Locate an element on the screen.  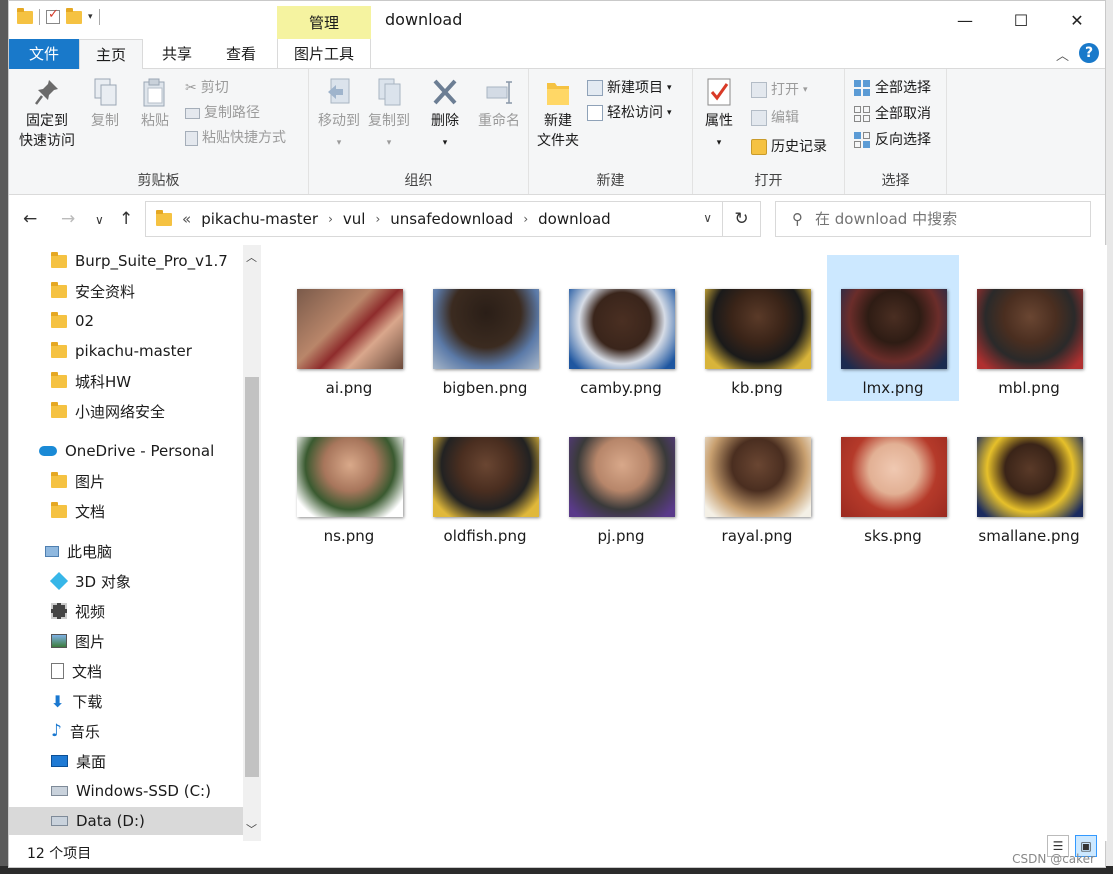
file-item-selected: lmx.png is located at coordinates (893, 328).